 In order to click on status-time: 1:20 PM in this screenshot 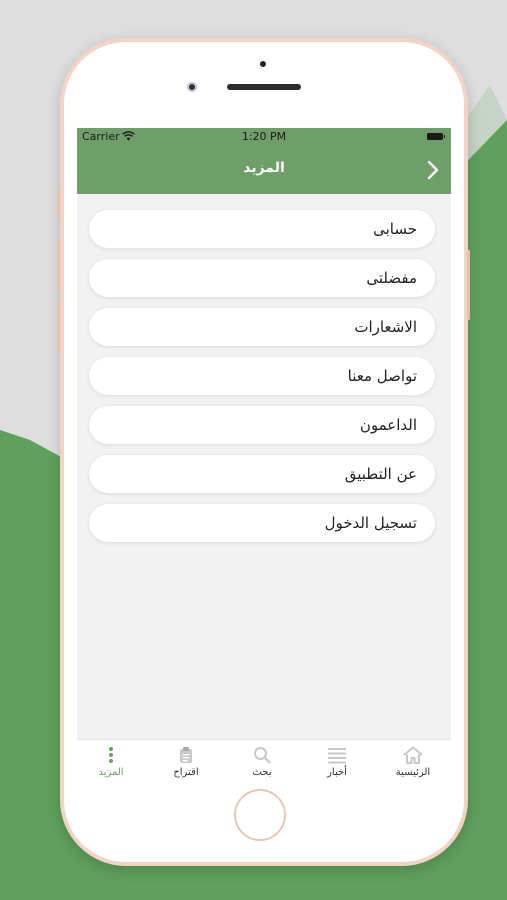, I will do `click(264, 136)`.